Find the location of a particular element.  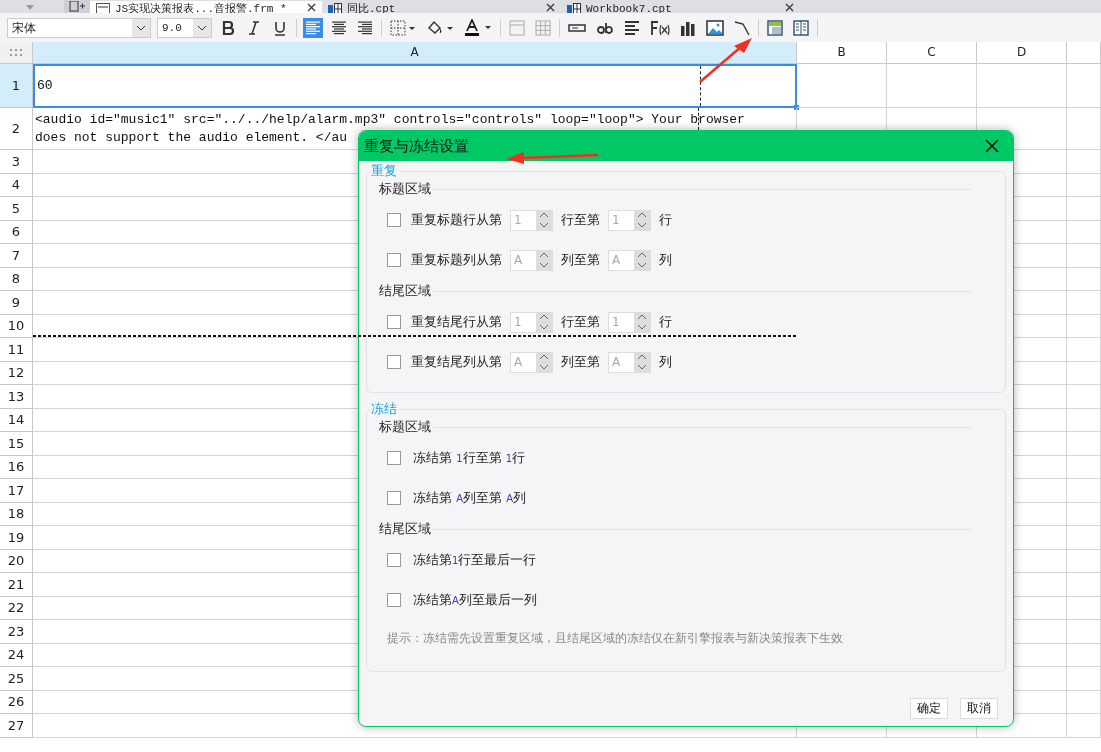

row-header: 5 is located at coordinates (16, 209).